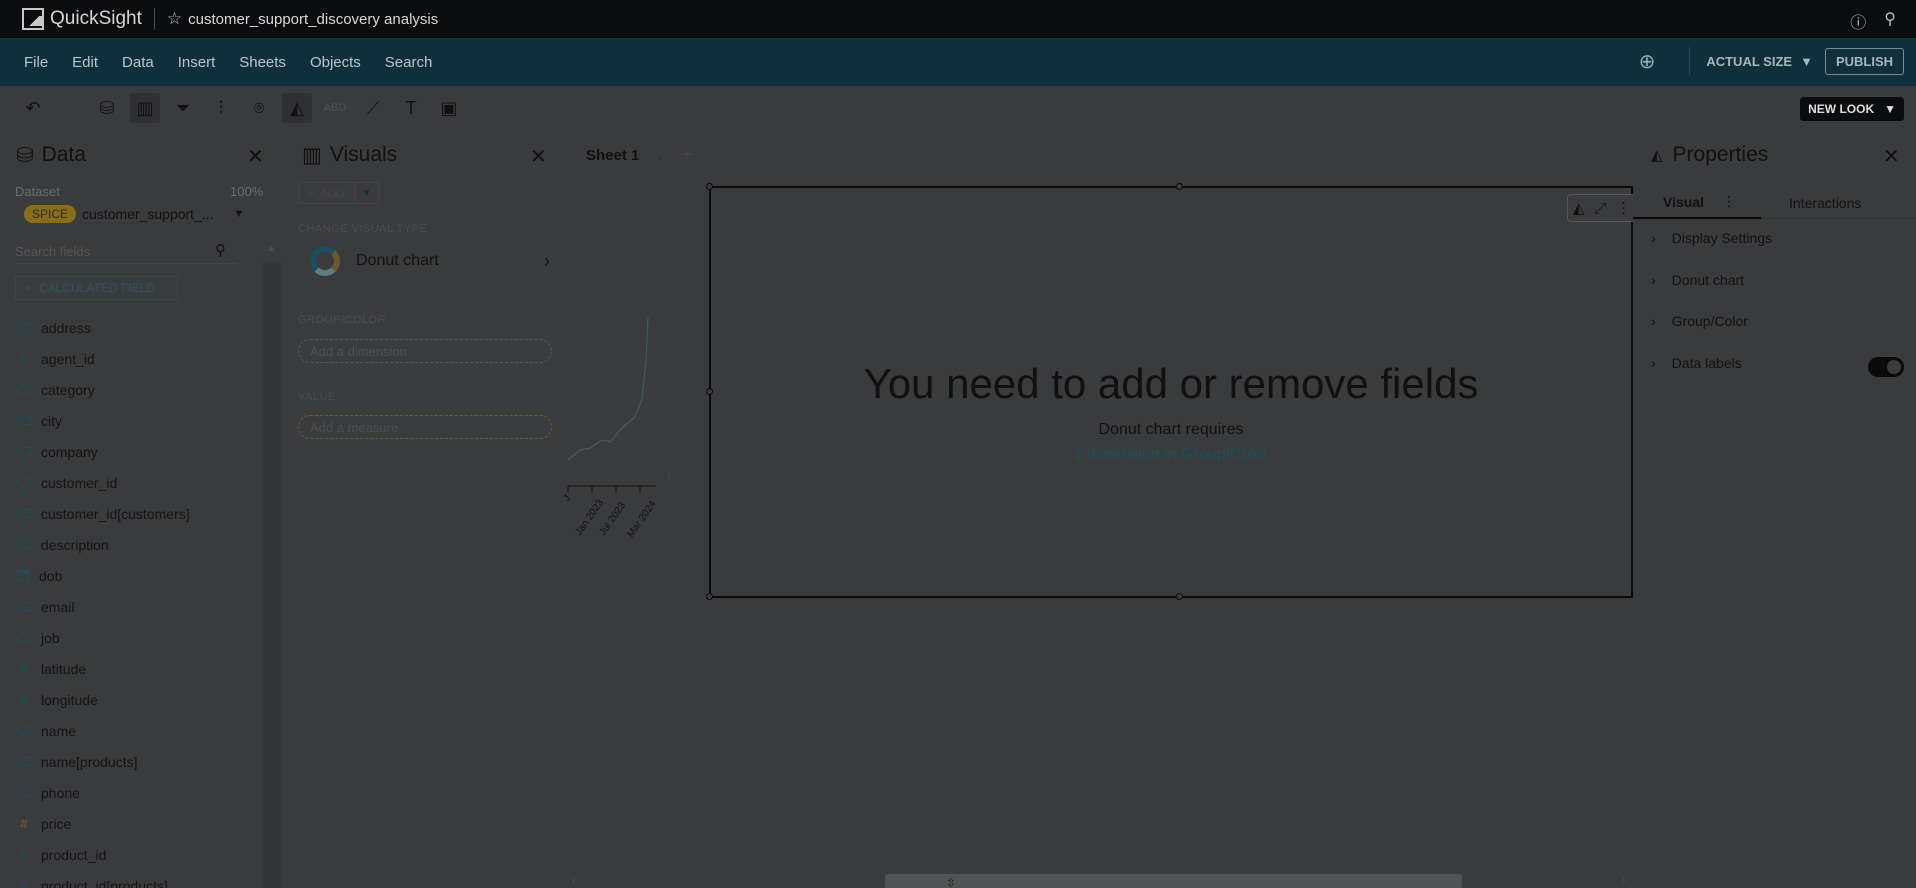 The image size is (1916, 888). I want to click on add-calculated-field-button: + CALCULATED FIELD, so click(96, 288).